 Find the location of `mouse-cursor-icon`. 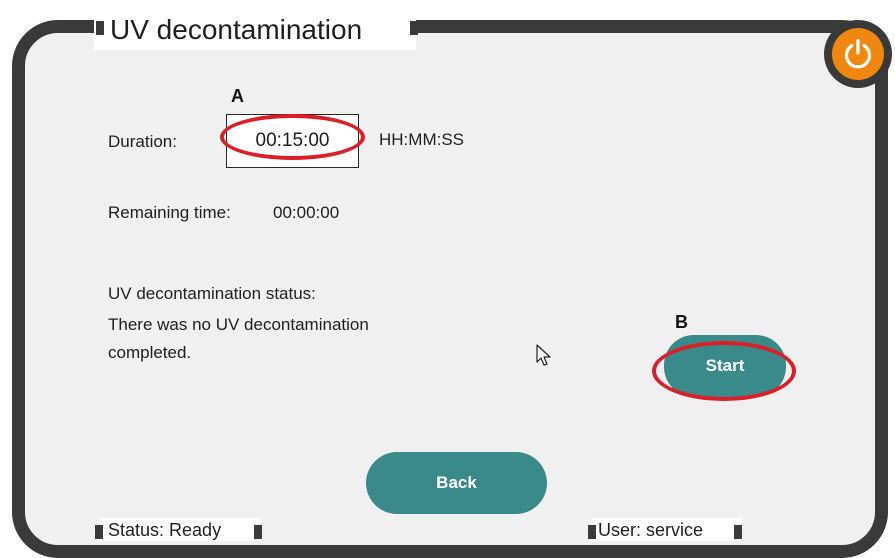

mouse-cursor-icon is located at coordinates (543, 355).